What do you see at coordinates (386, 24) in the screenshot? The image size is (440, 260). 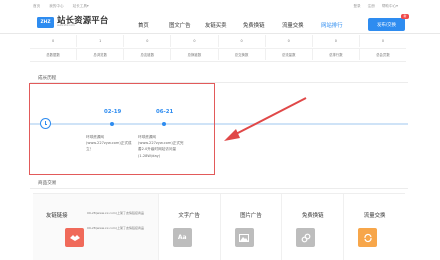 I see `publish-button: 发布/交换` at bounding box center [386, 24].